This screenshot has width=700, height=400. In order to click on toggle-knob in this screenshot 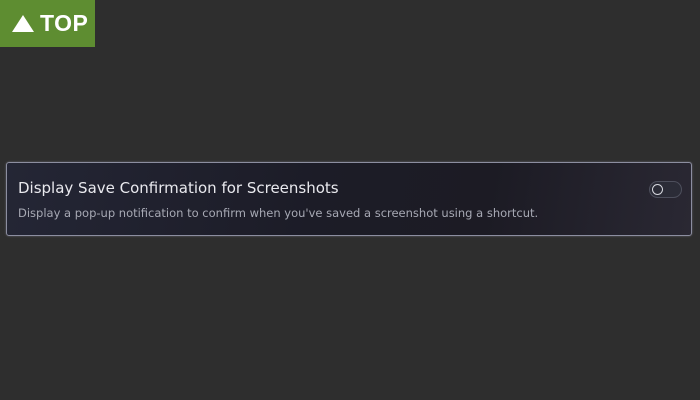, I will do `click(657, 189)`.